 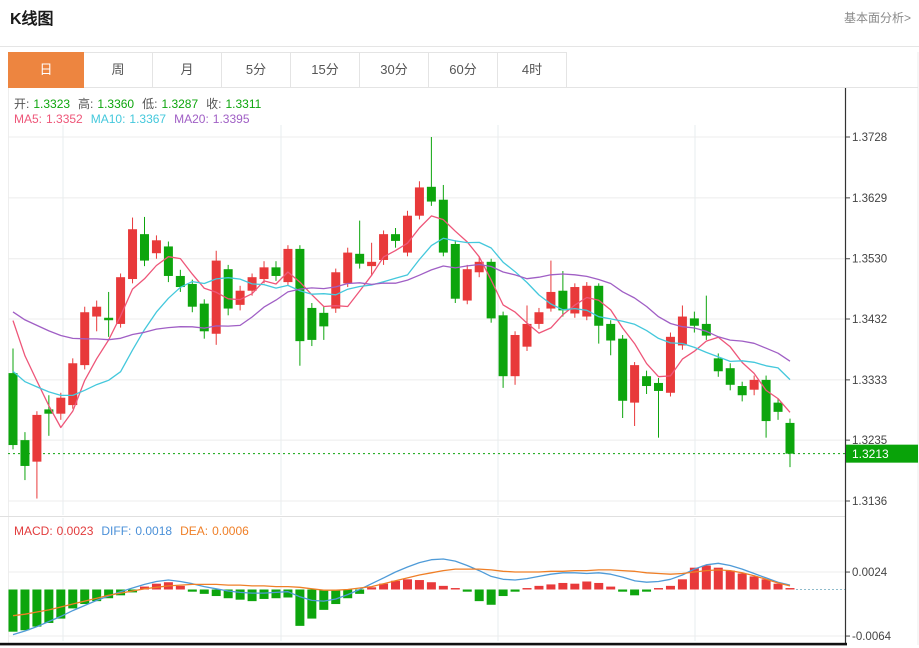 I want to click on y-axis-label: 1.3432, so click(x=869, y=320).